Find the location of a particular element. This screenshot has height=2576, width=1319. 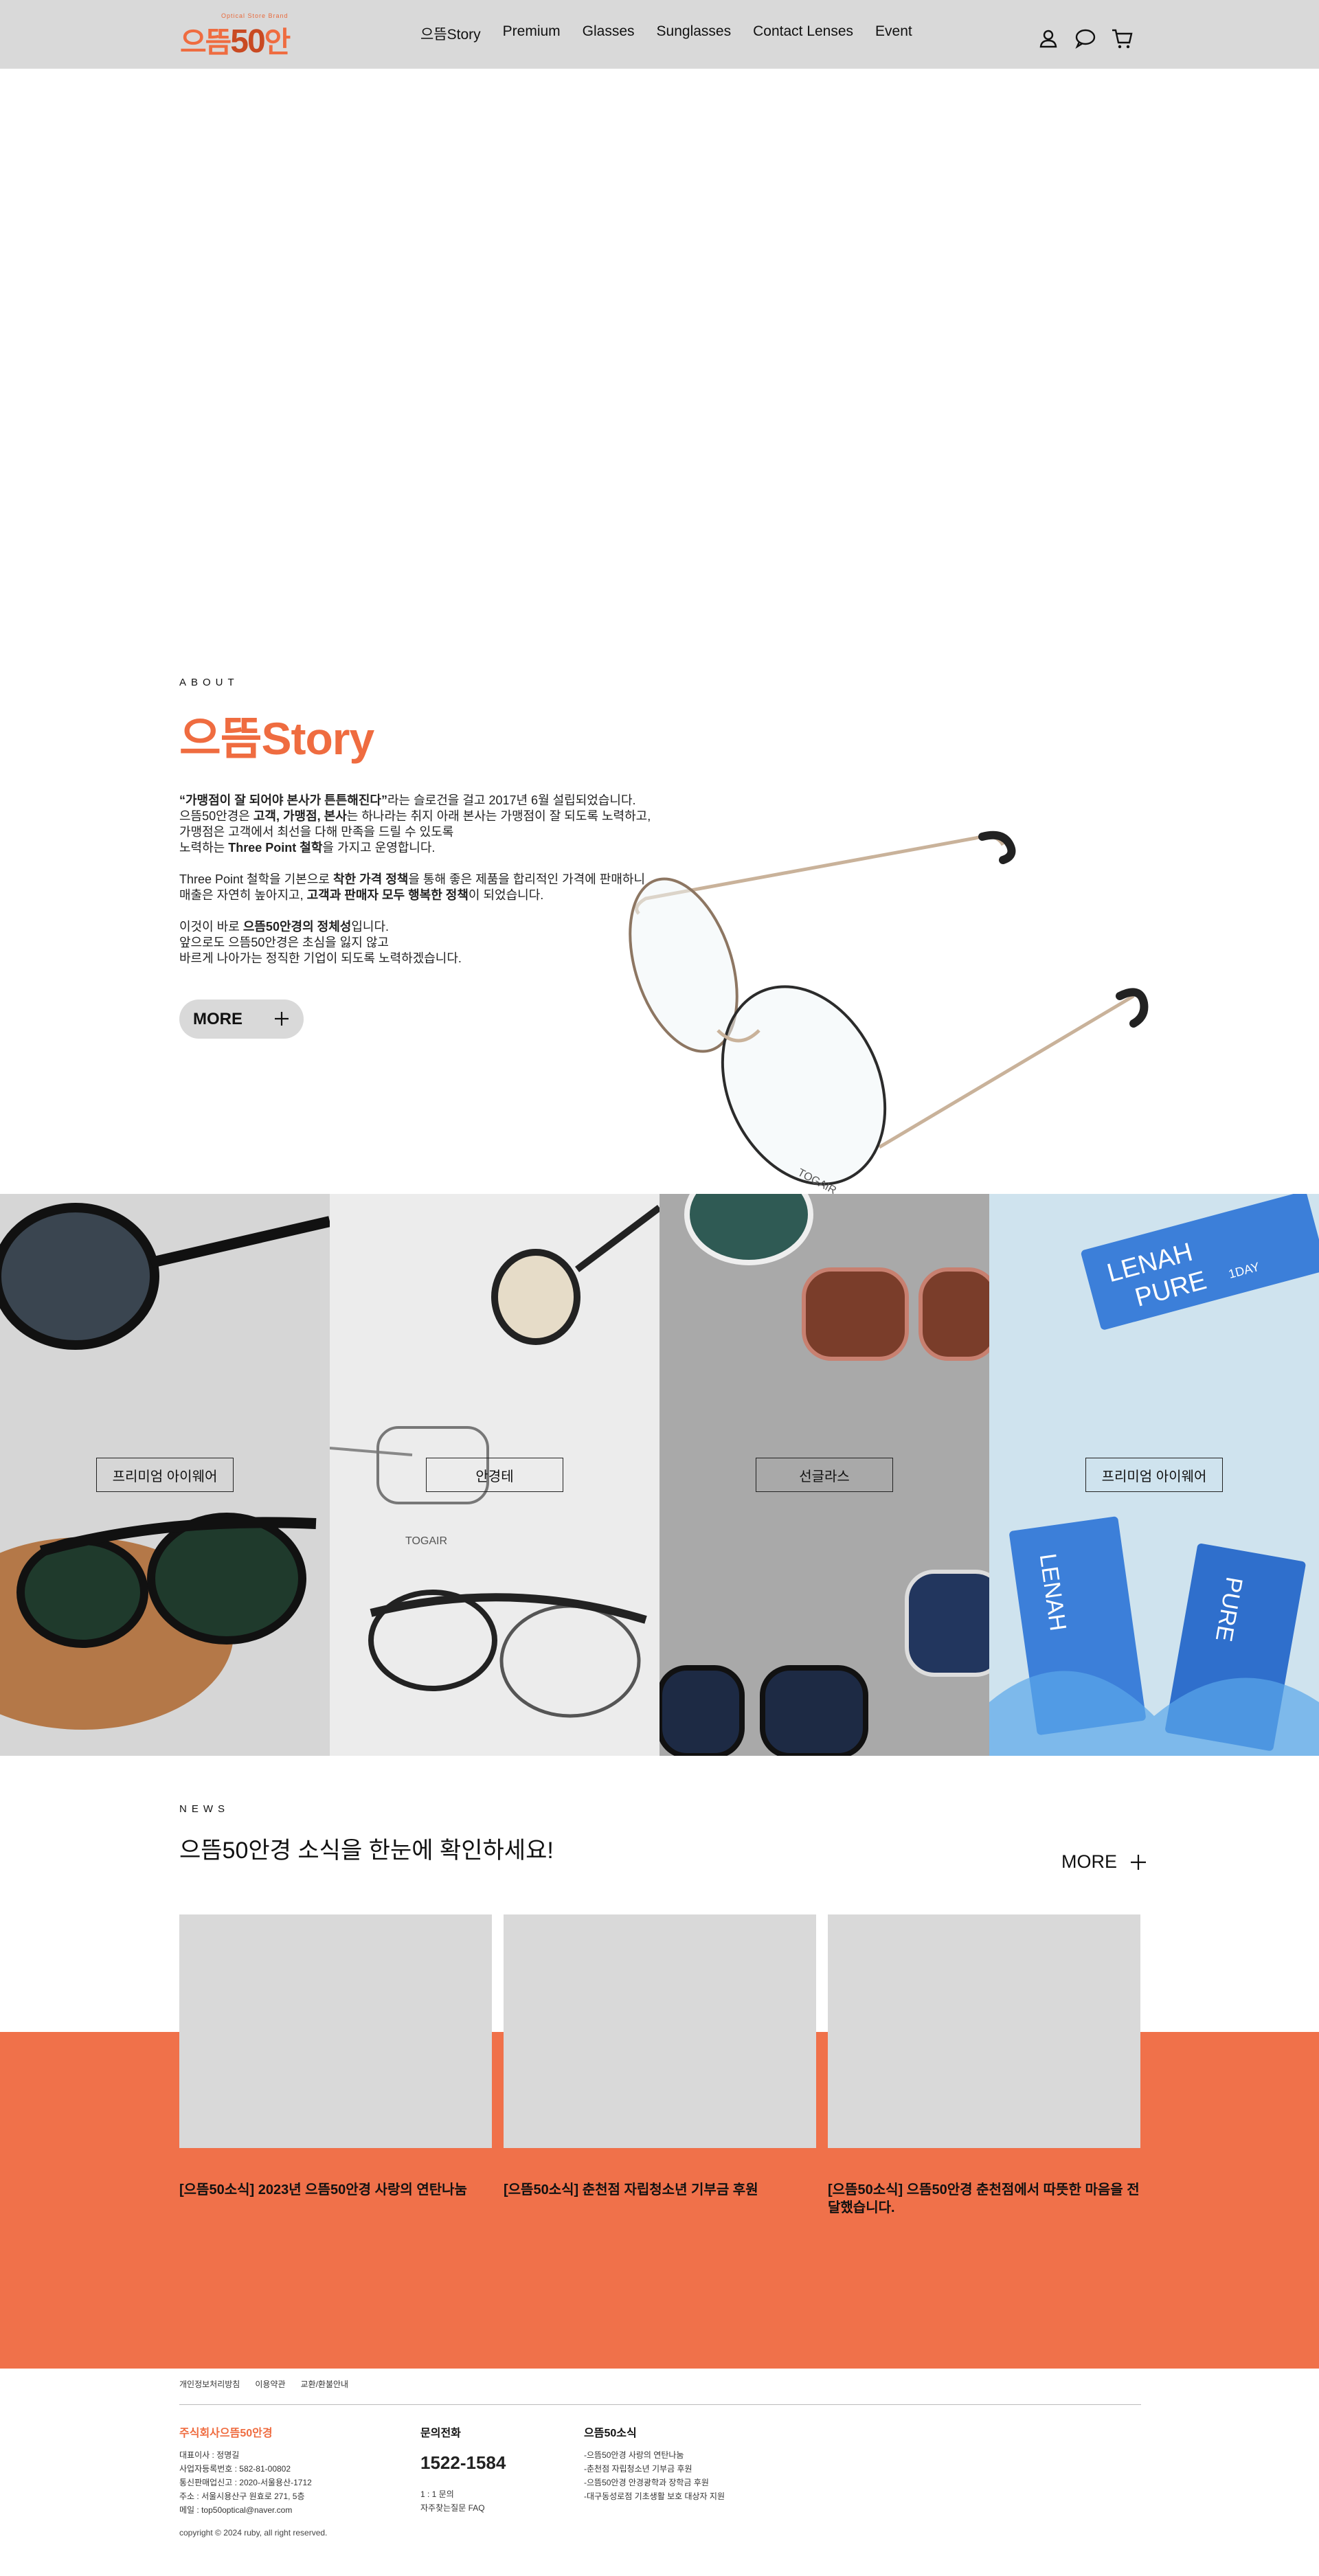

news-eyebrow: NEWS is located at coordinates (204, 1809).